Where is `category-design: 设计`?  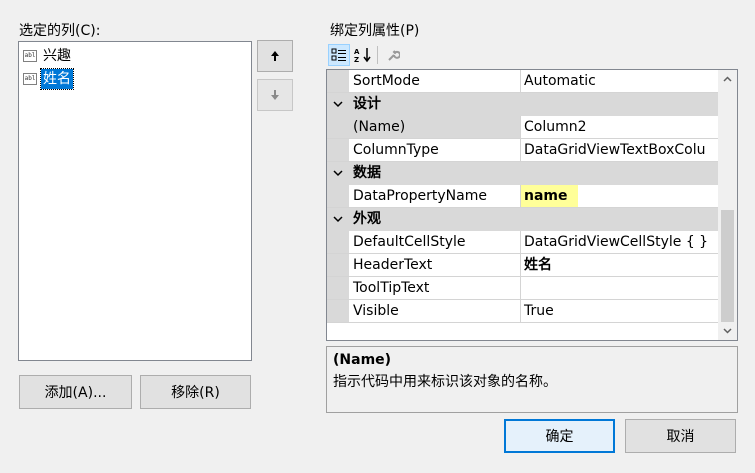 category-design: 设计 is located at coordinates (523, 104).